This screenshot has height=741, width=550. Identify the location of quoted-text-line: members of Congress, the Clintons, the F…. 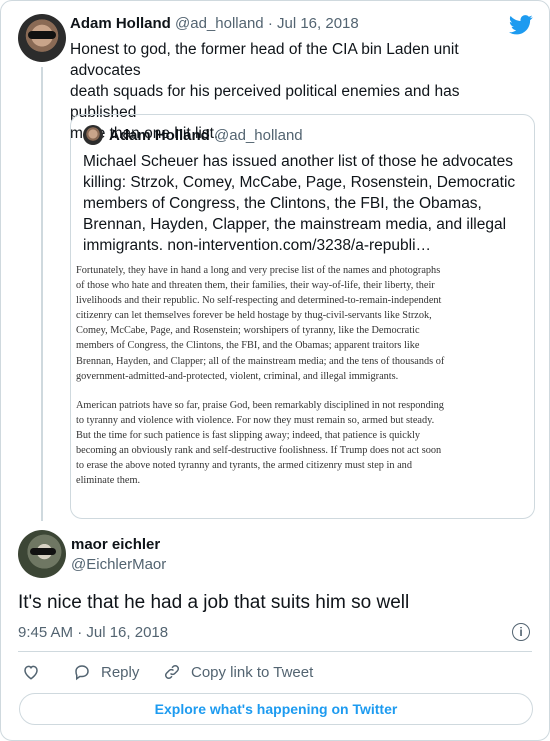
(282, 203).